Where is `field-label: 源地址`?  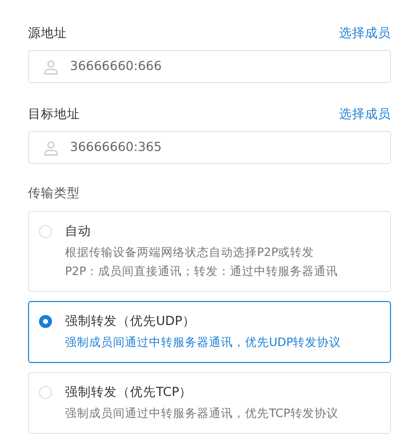 field-label: 源地址 is located at coordinates (47, 33).